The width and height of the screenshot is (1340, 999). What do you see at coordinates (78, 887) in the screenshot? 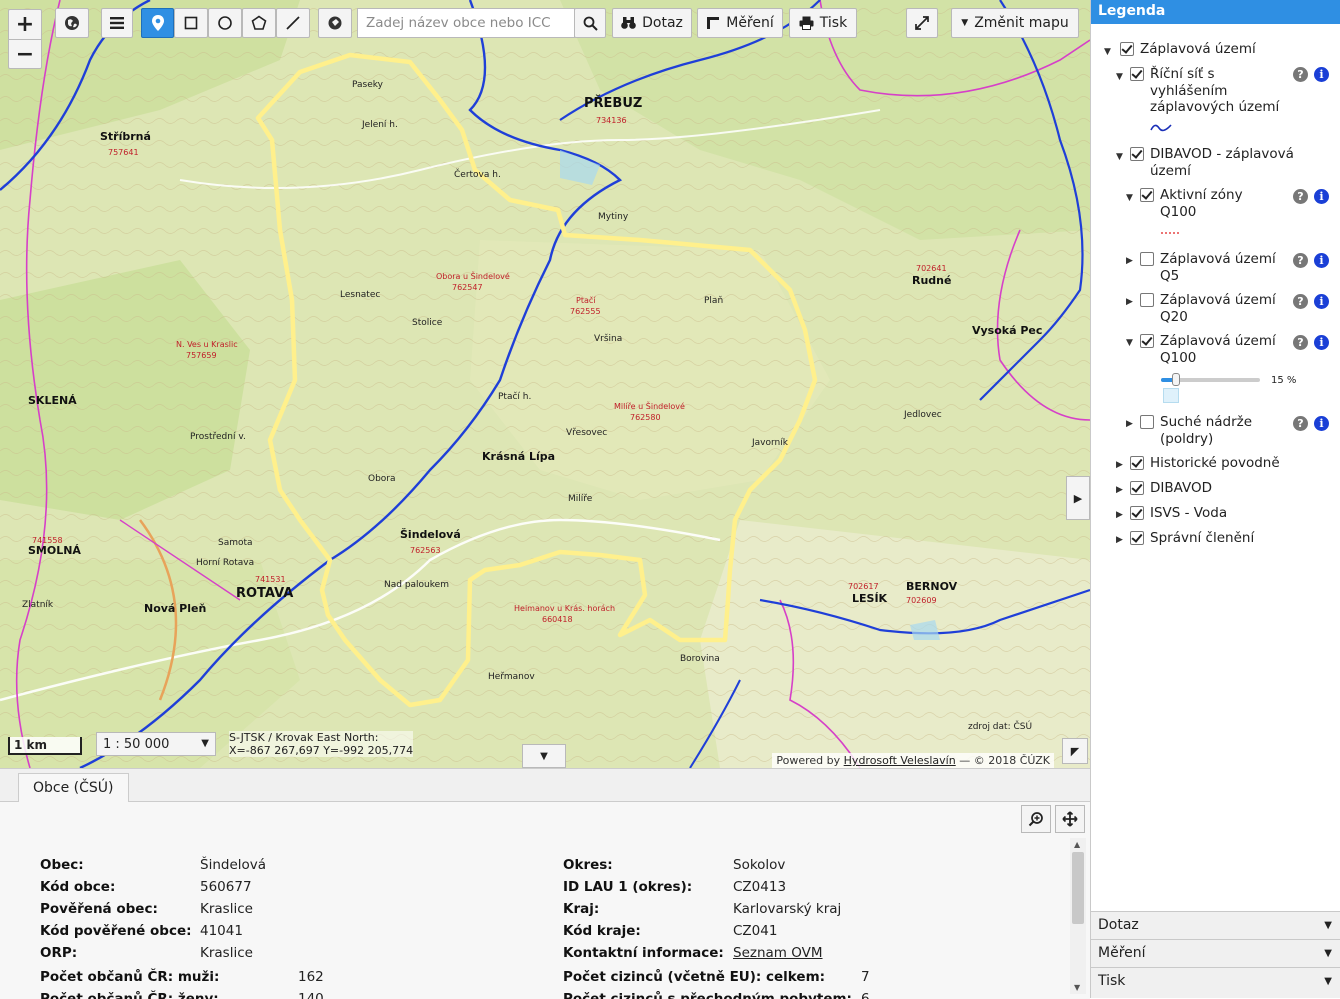
I see `attr-key: Kód obce:` at bounding box center [78, 887].